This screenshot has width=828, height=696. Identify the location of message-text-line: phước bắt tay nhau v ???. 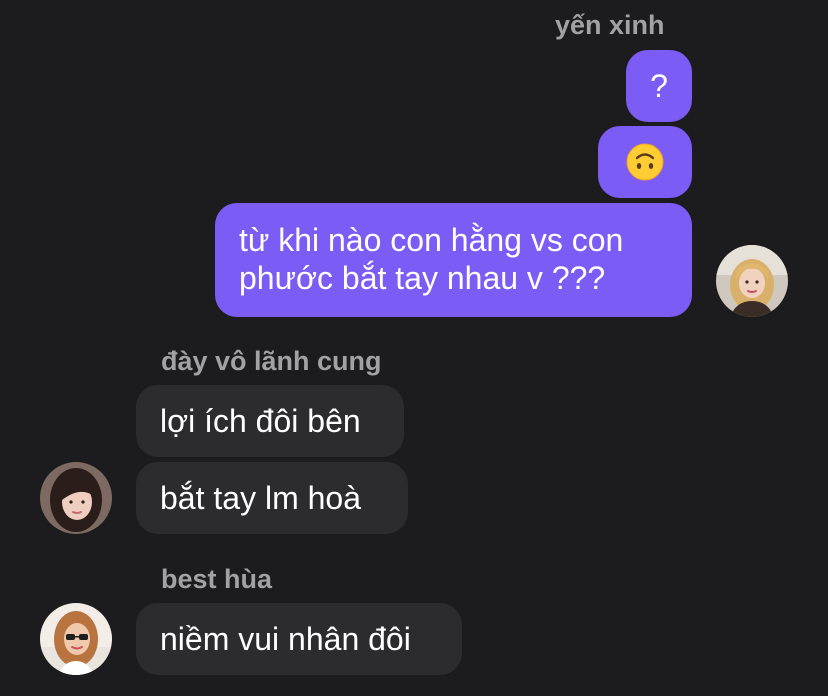
(422, 278).